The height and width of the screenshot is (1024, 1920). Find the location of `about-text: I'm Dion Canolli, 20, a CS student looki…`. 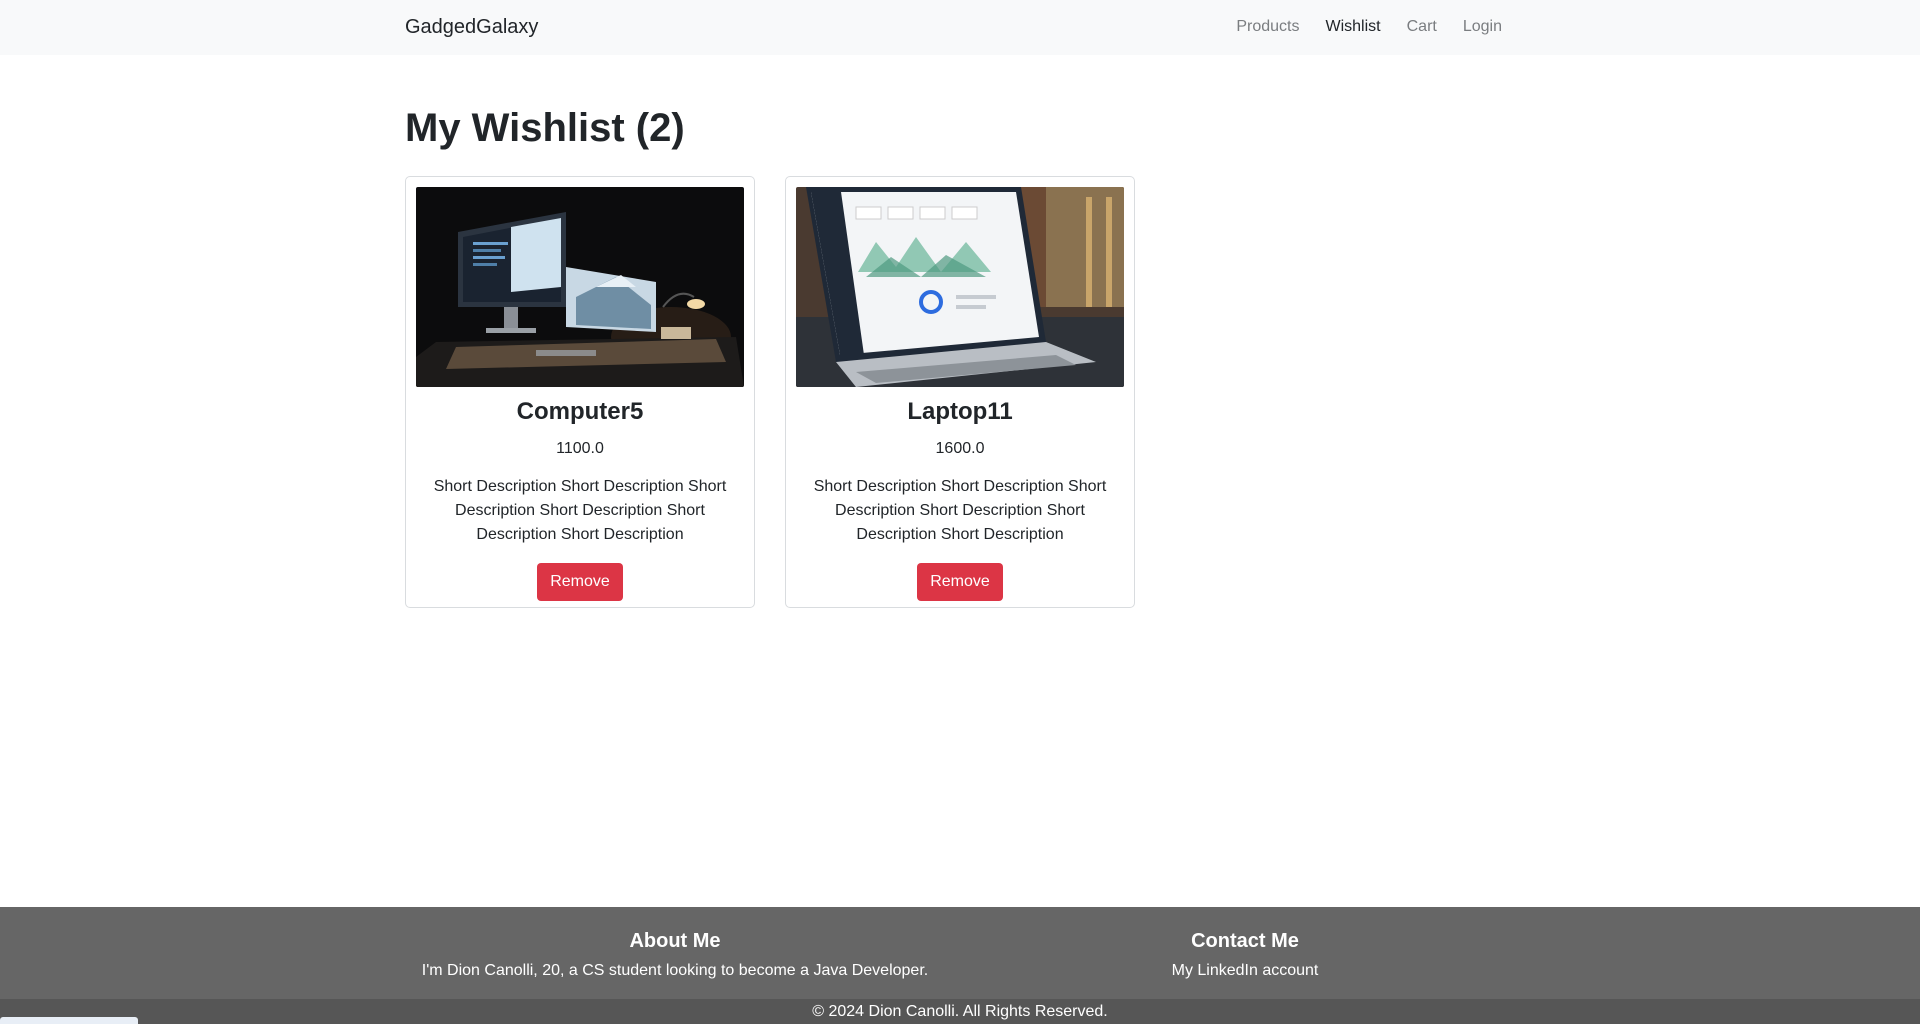

about-text: I'm Dion Canolli, 20, a CS student looki… is located at coordinates (675, 970).